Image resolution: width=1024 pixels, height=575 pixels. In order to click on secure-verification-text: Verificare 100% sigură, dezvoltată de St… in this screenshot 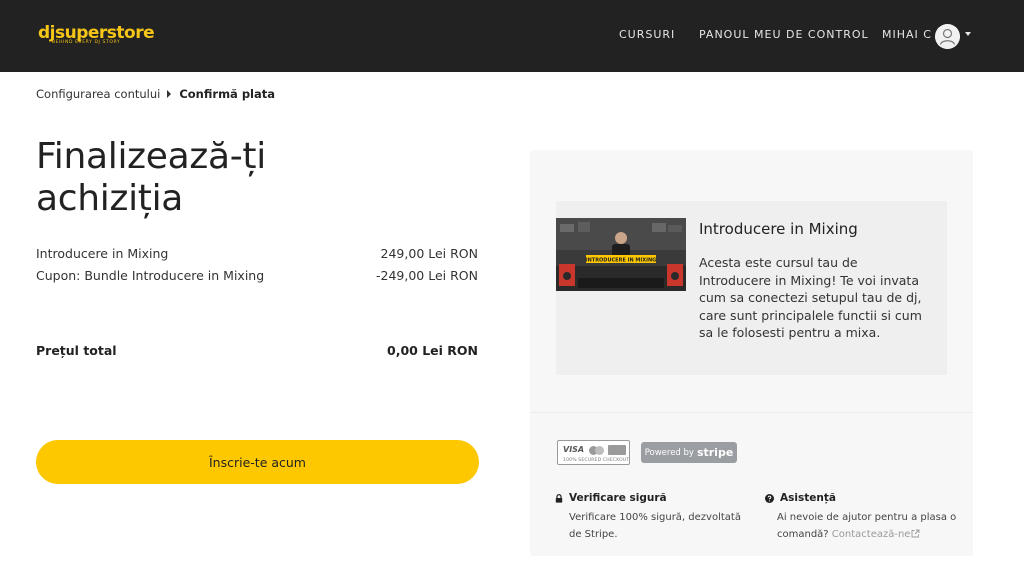, I will do `click(655, 526)`.